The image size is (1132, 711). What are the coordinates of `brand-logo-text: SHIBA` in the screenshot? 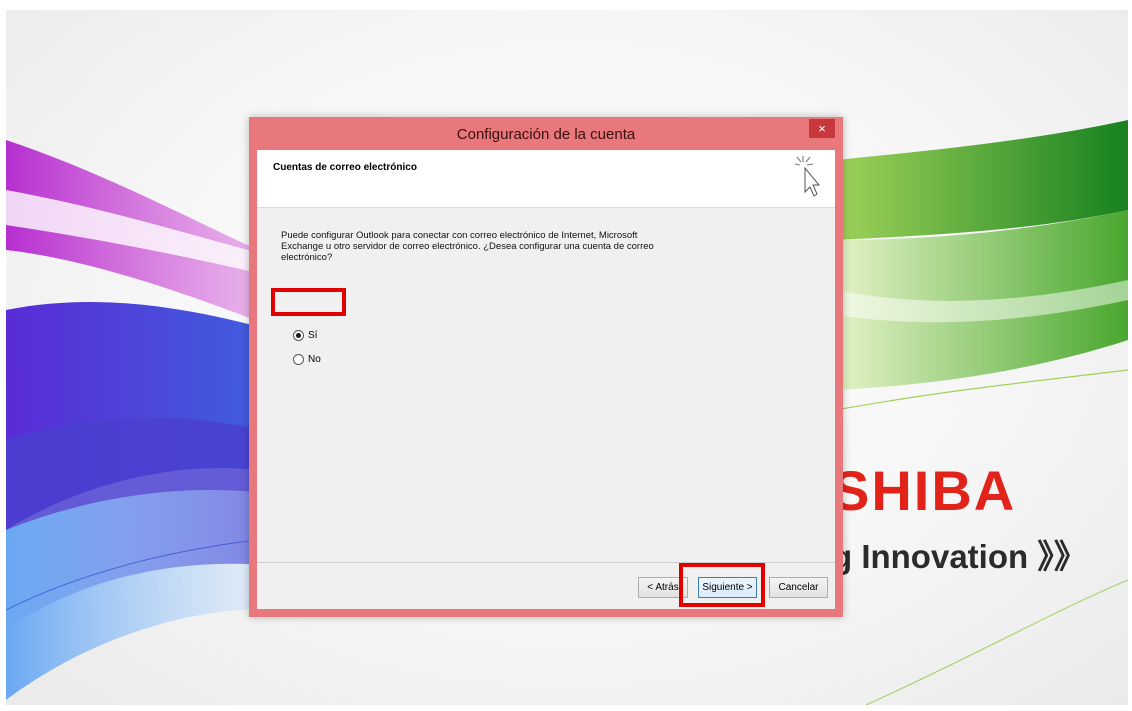 It's located at (924, 490).